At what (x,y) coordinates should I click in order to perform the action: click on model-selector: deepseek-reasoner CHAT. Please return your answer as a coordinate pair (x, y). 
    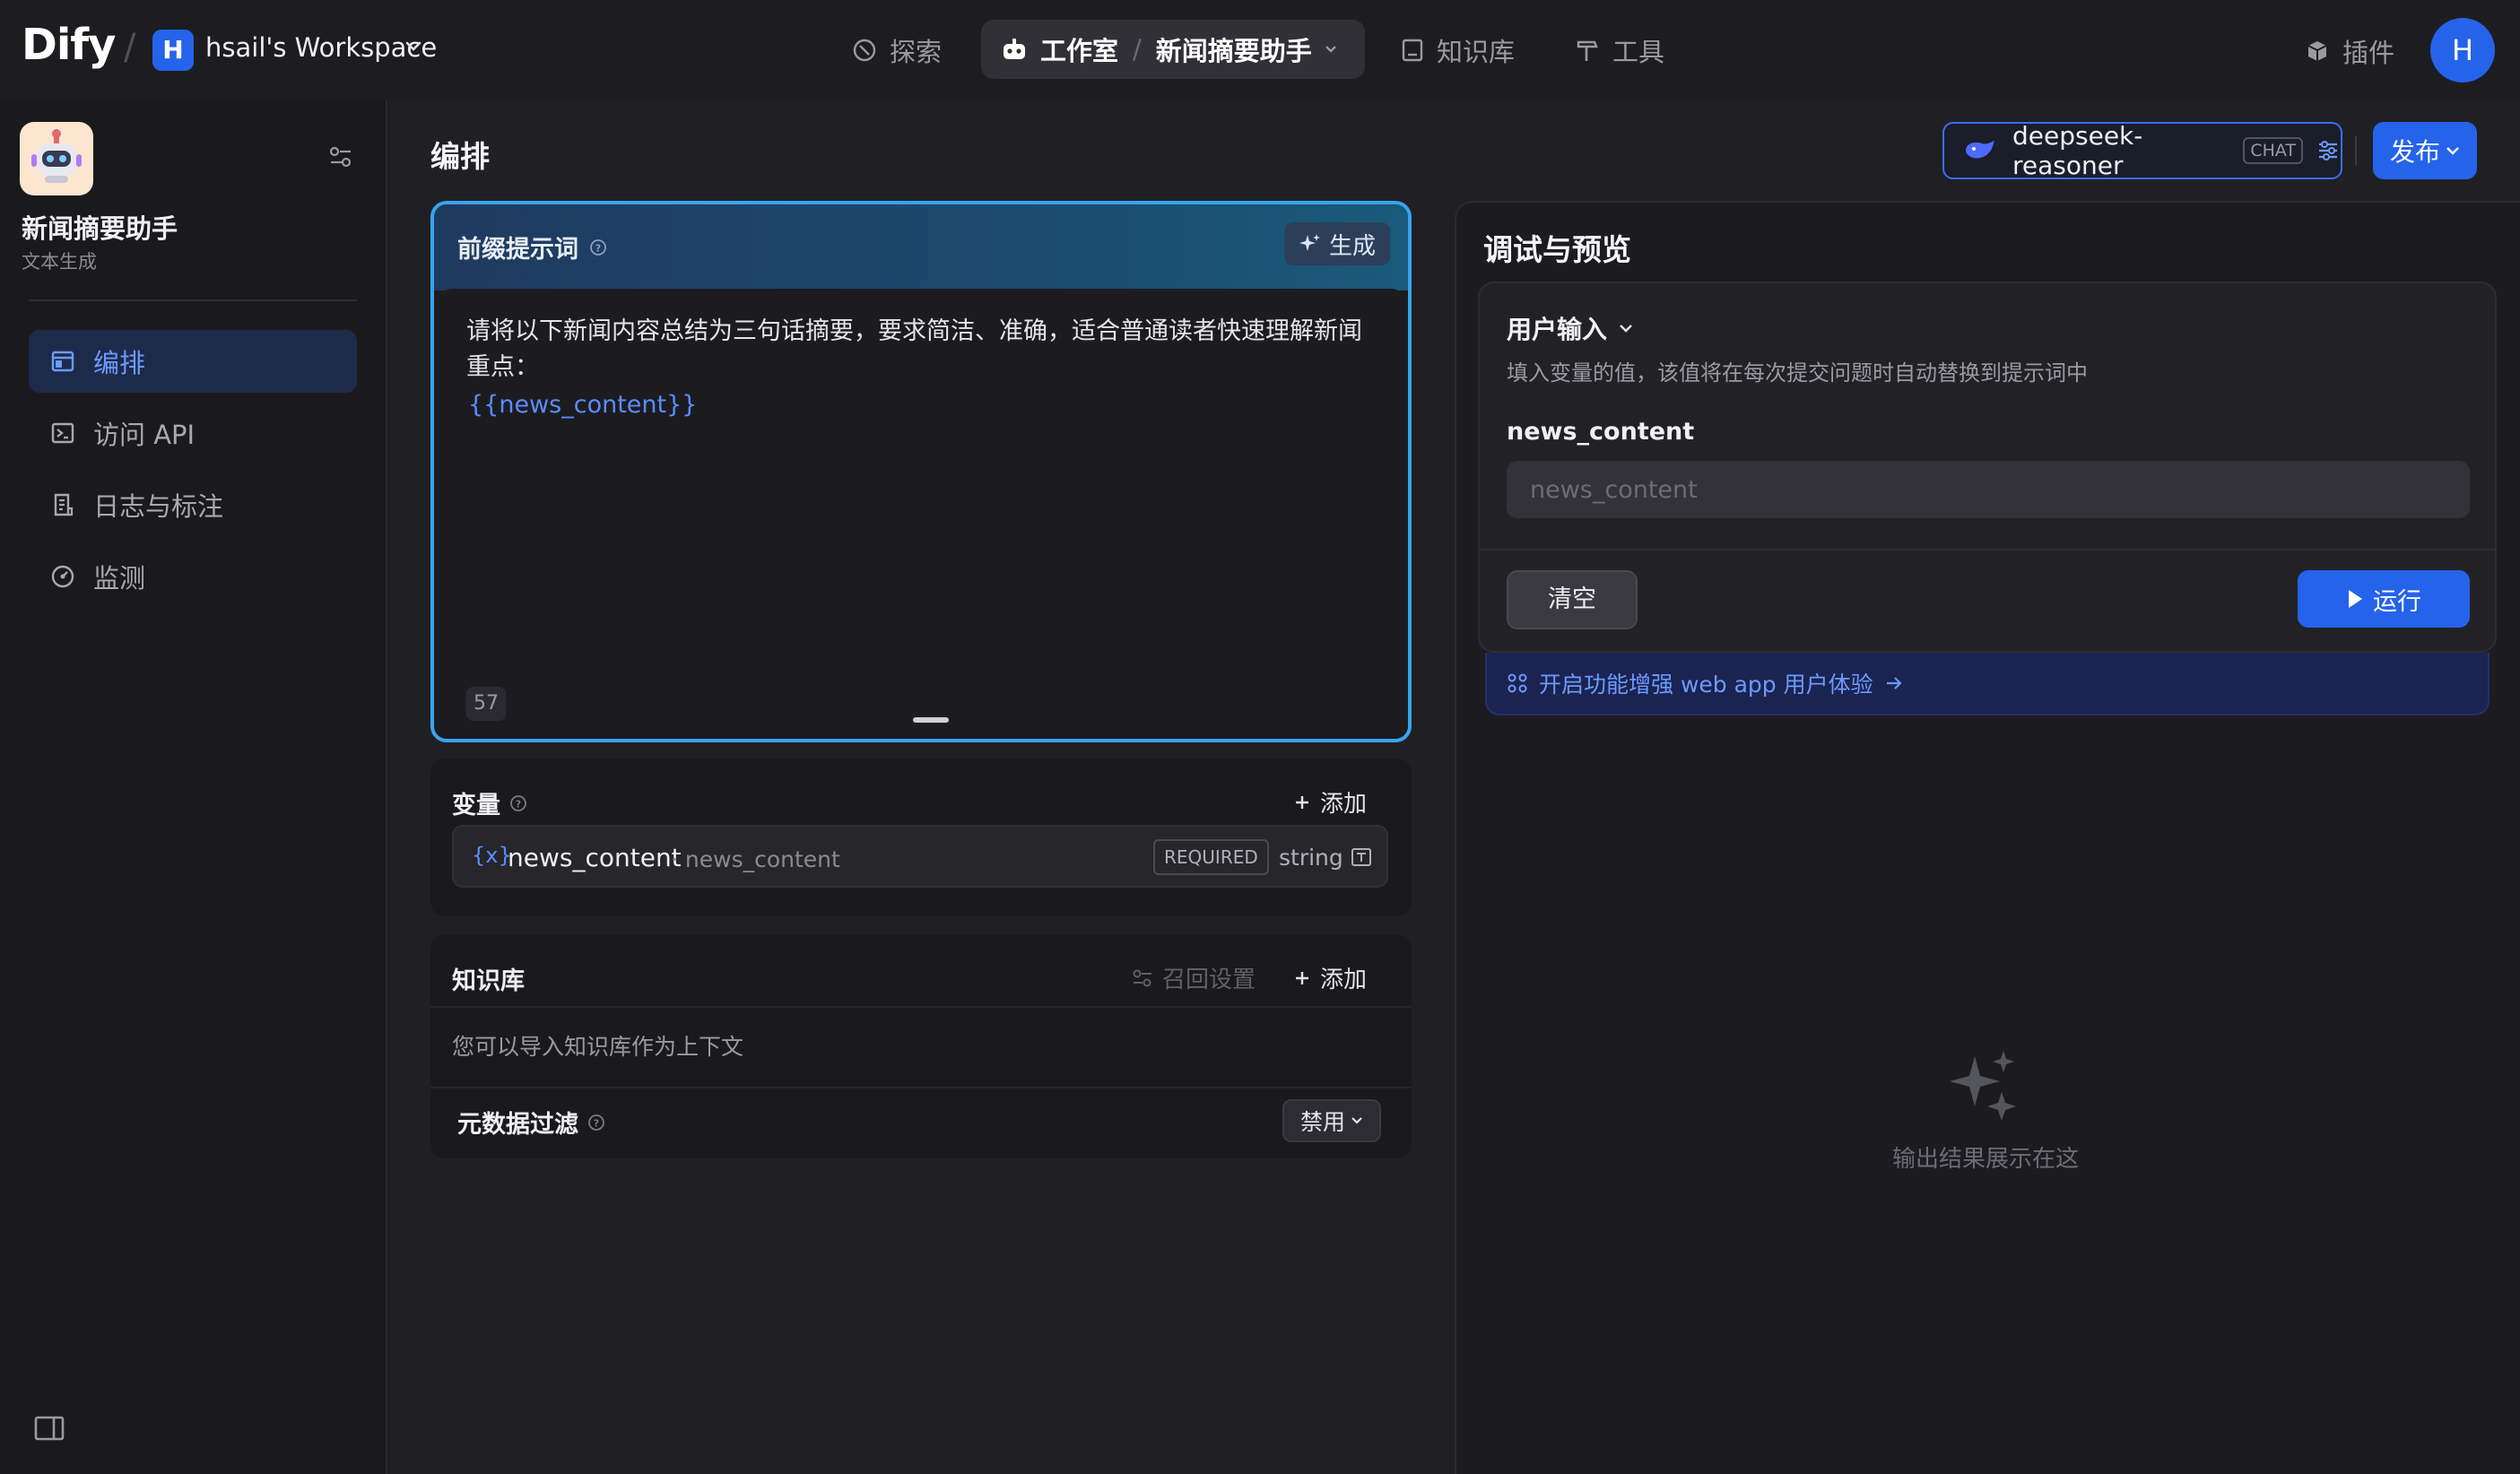
    Looking at the image, I should click on (2142, 150).